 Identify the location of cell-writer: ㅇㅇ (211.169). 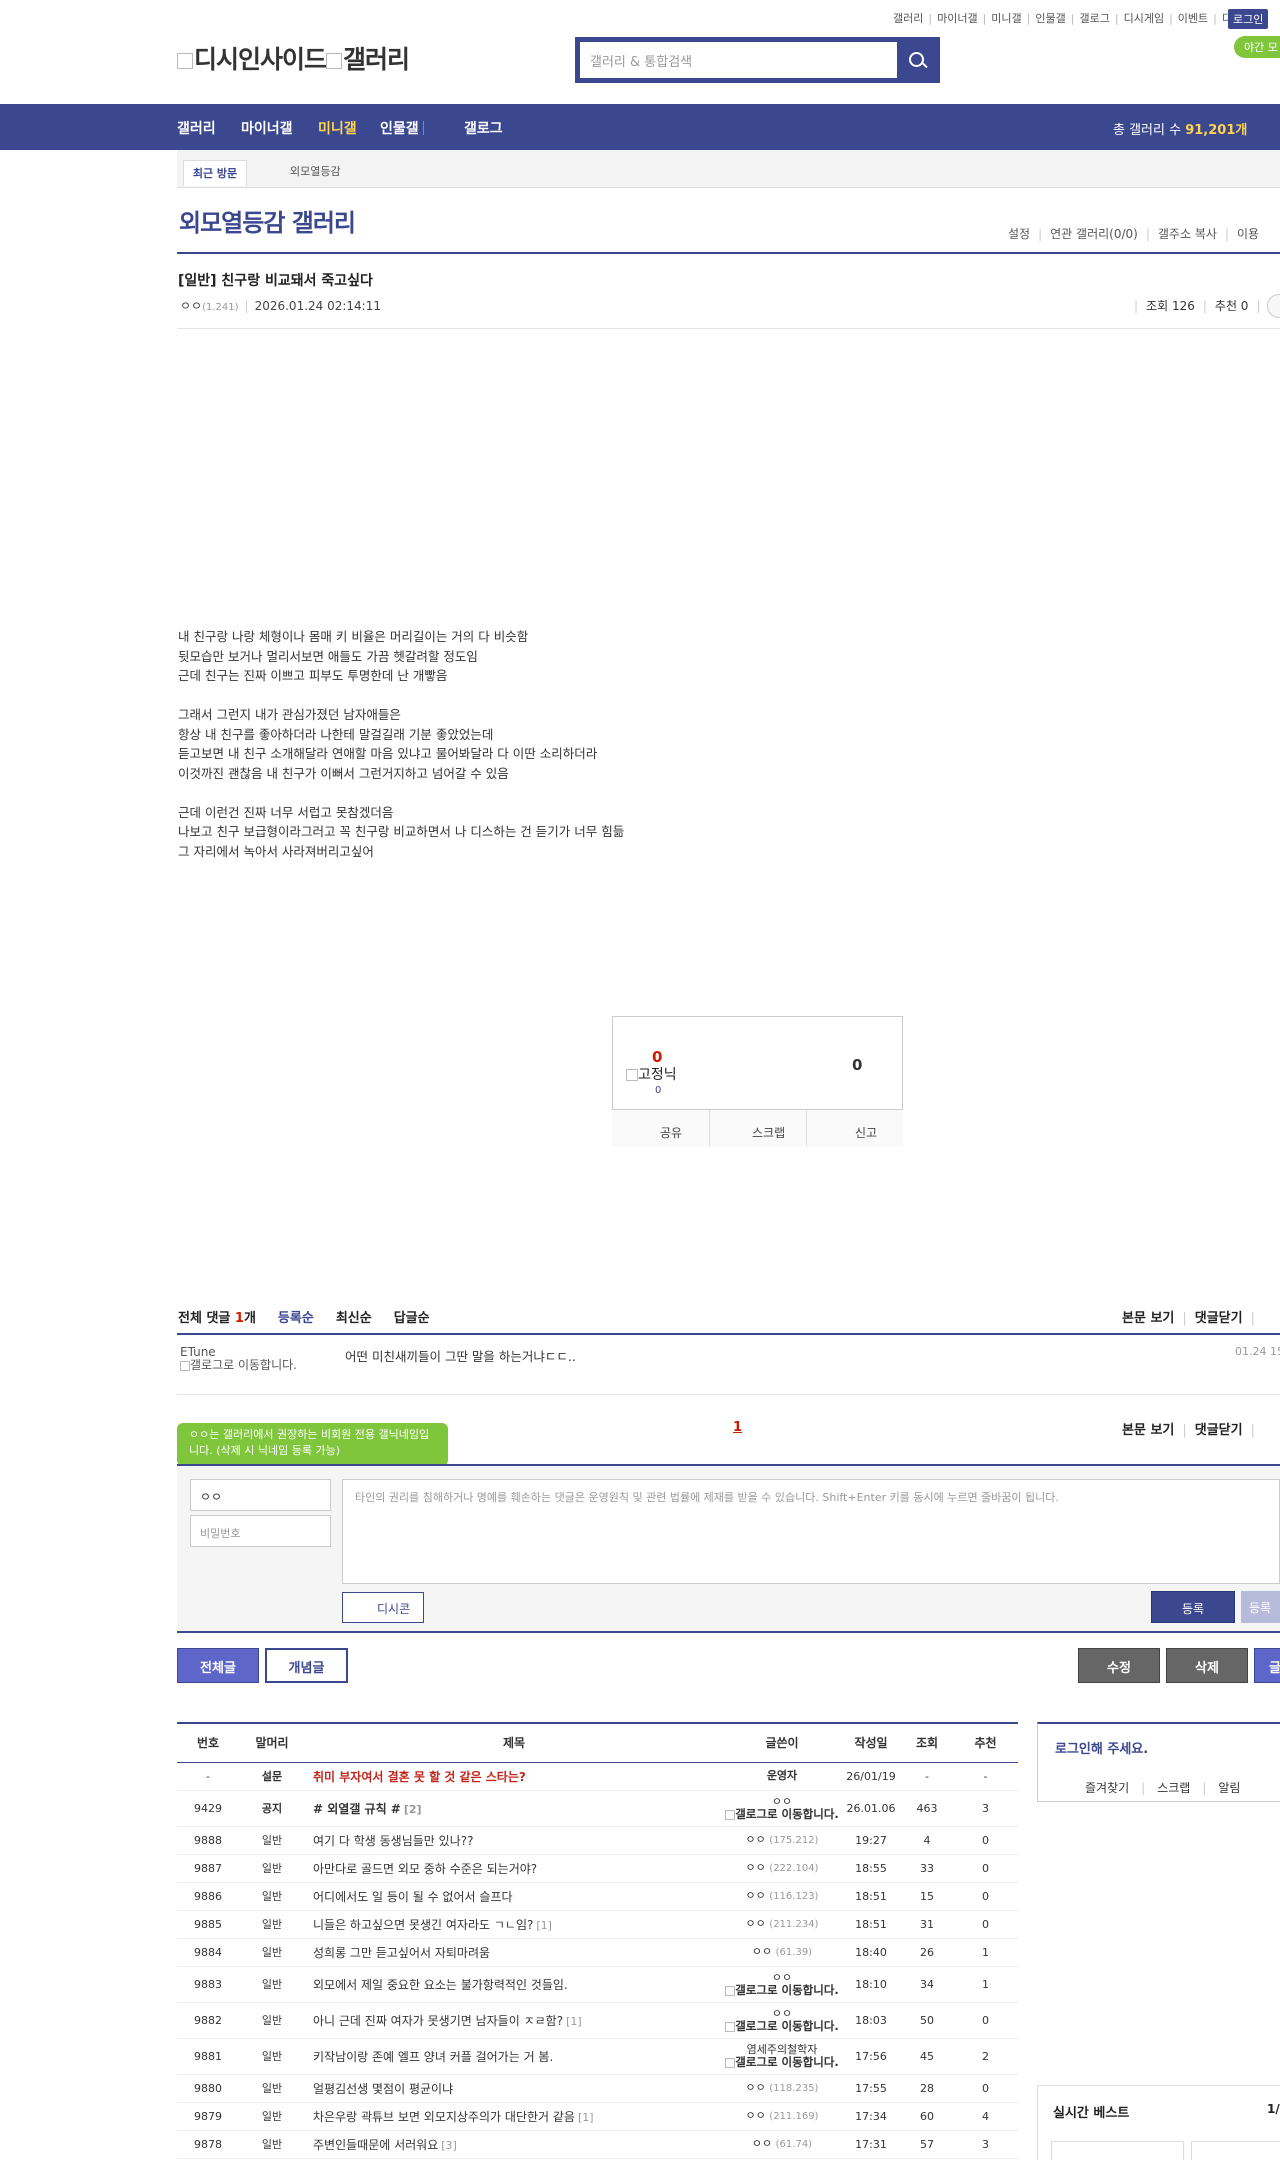
(782, 2116).